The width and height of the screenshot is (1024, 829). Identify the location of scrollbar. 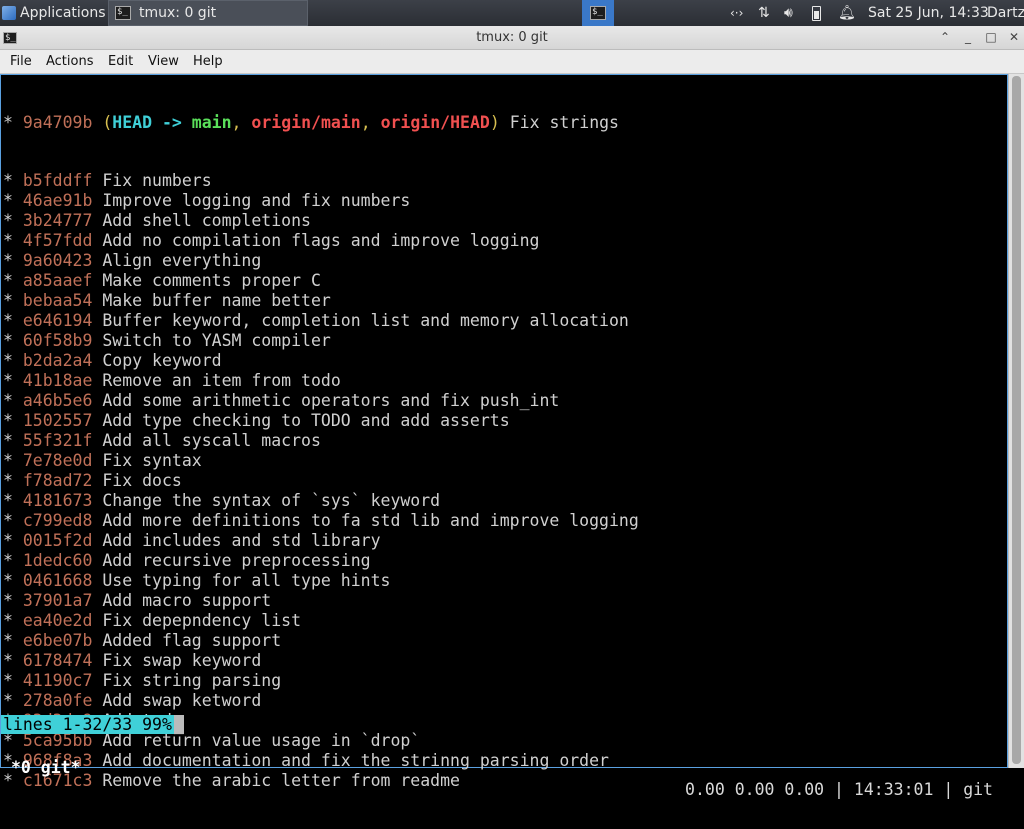
(1016, 421).